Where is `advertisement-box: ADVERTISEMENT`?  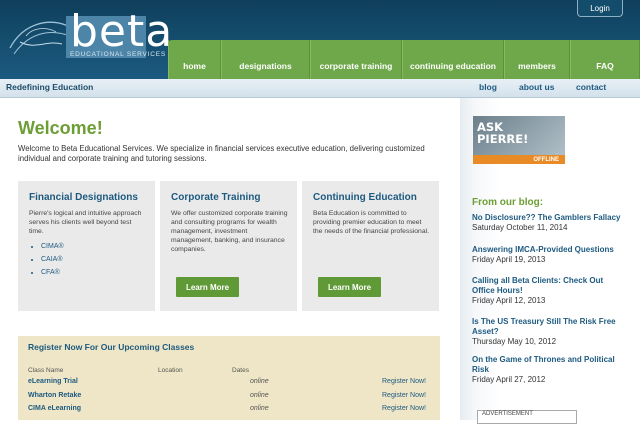
advertisement-box: ADVERTISEMENT is located at coordinates (527, 417).